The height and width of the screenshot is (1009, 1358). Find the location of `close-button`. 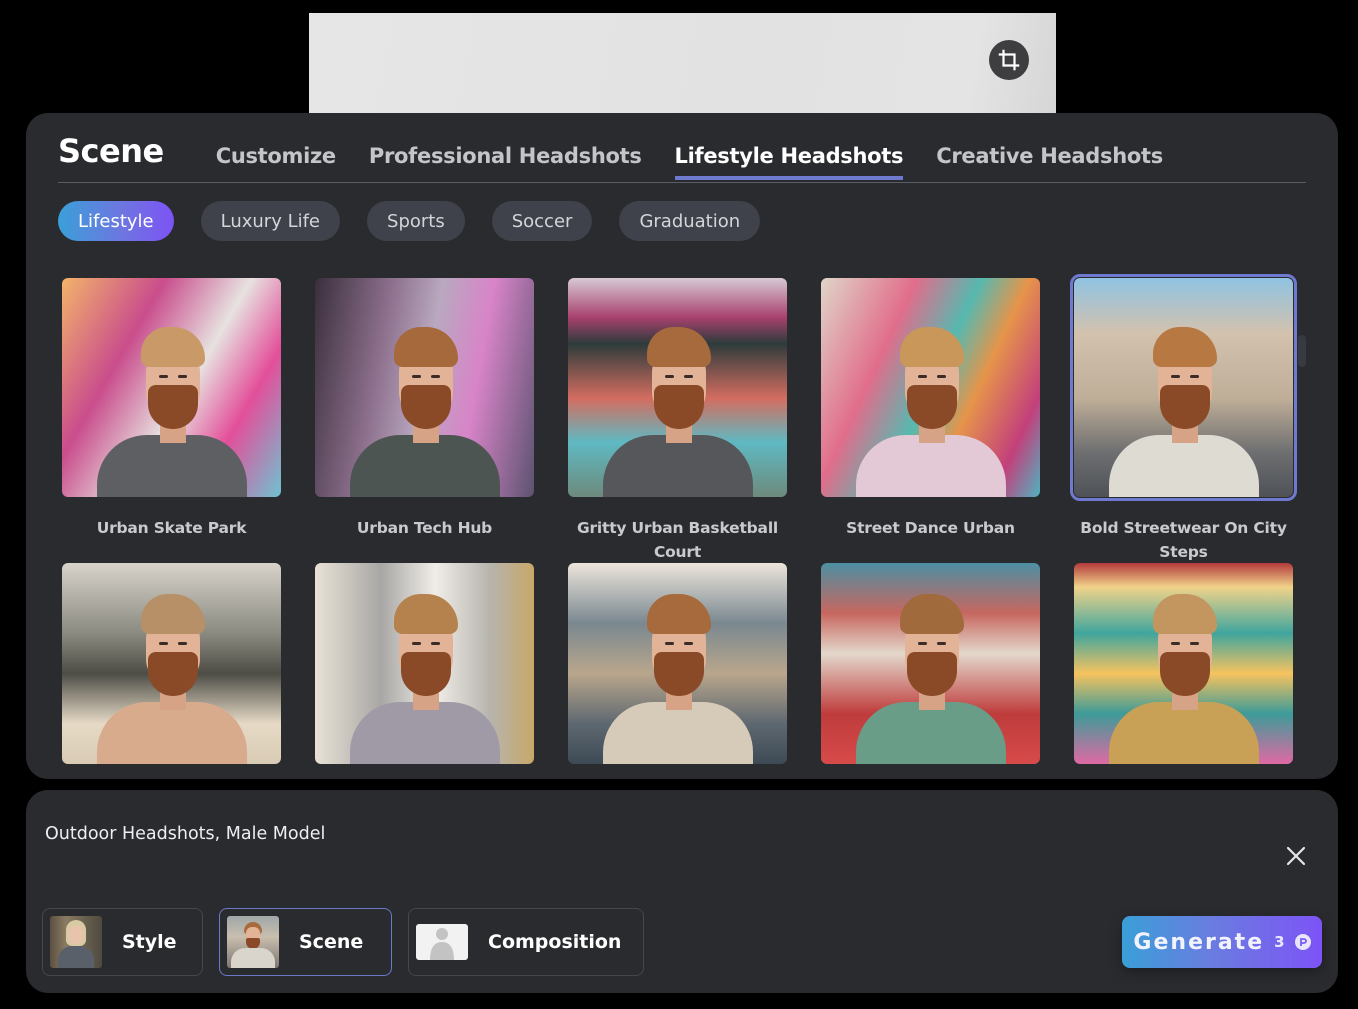

close-button is located at coordinates (1296, 856).